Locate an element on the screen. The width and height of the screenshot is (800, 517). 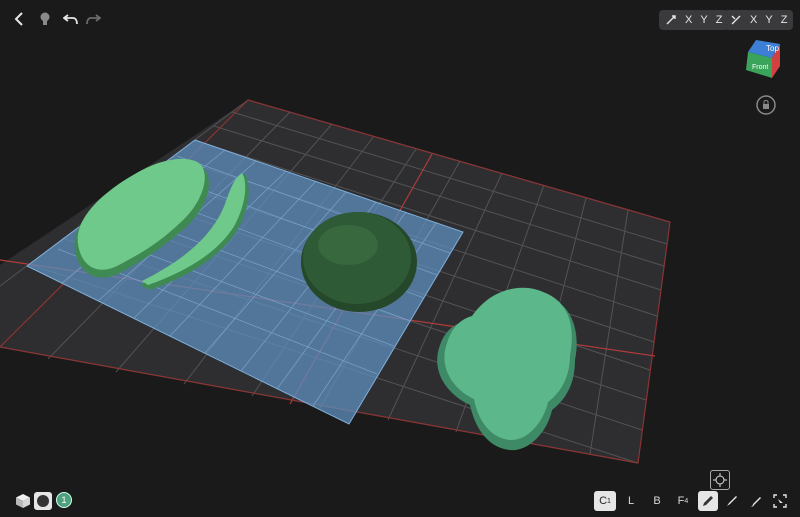
rotate-lock-icon is located at coordinates (766, 105).